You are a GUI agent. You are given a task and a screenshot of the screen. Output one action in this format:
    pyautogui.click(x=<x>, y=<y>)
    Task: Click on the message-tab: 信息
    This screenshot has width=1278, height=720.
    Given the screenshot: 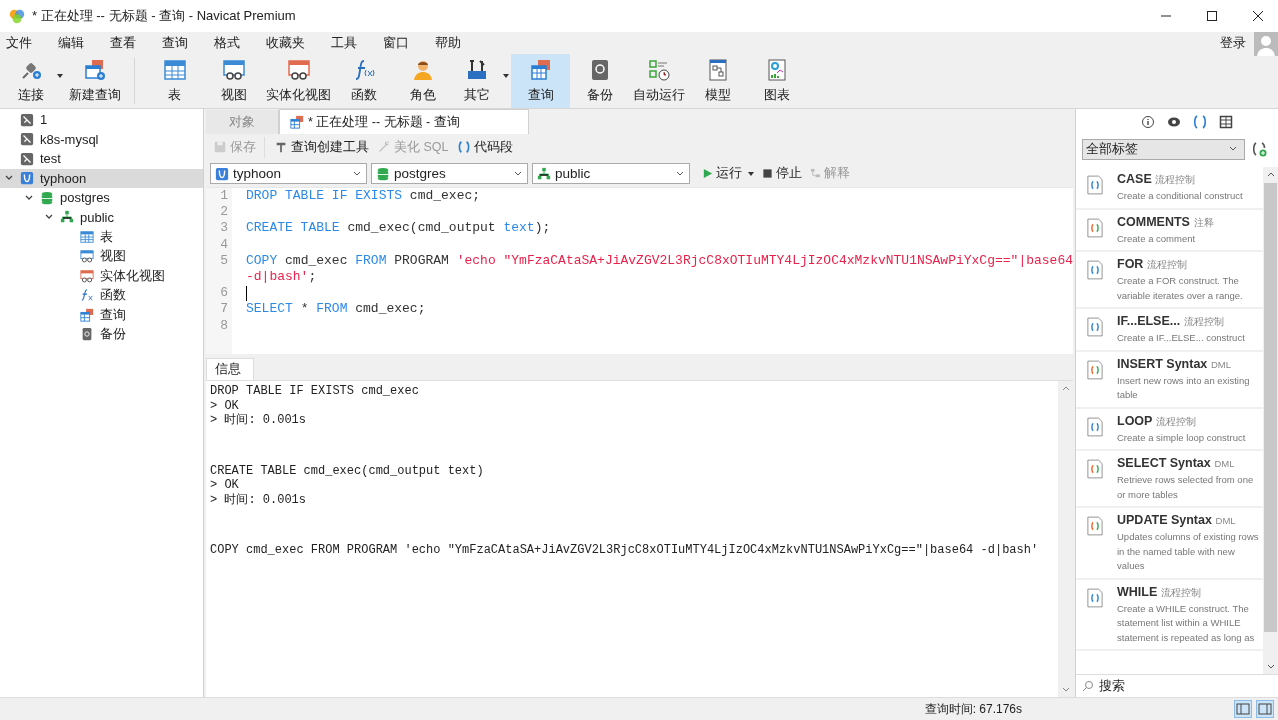 What is the action you would take?
    pyautogui.click(x=230, y=369)
    